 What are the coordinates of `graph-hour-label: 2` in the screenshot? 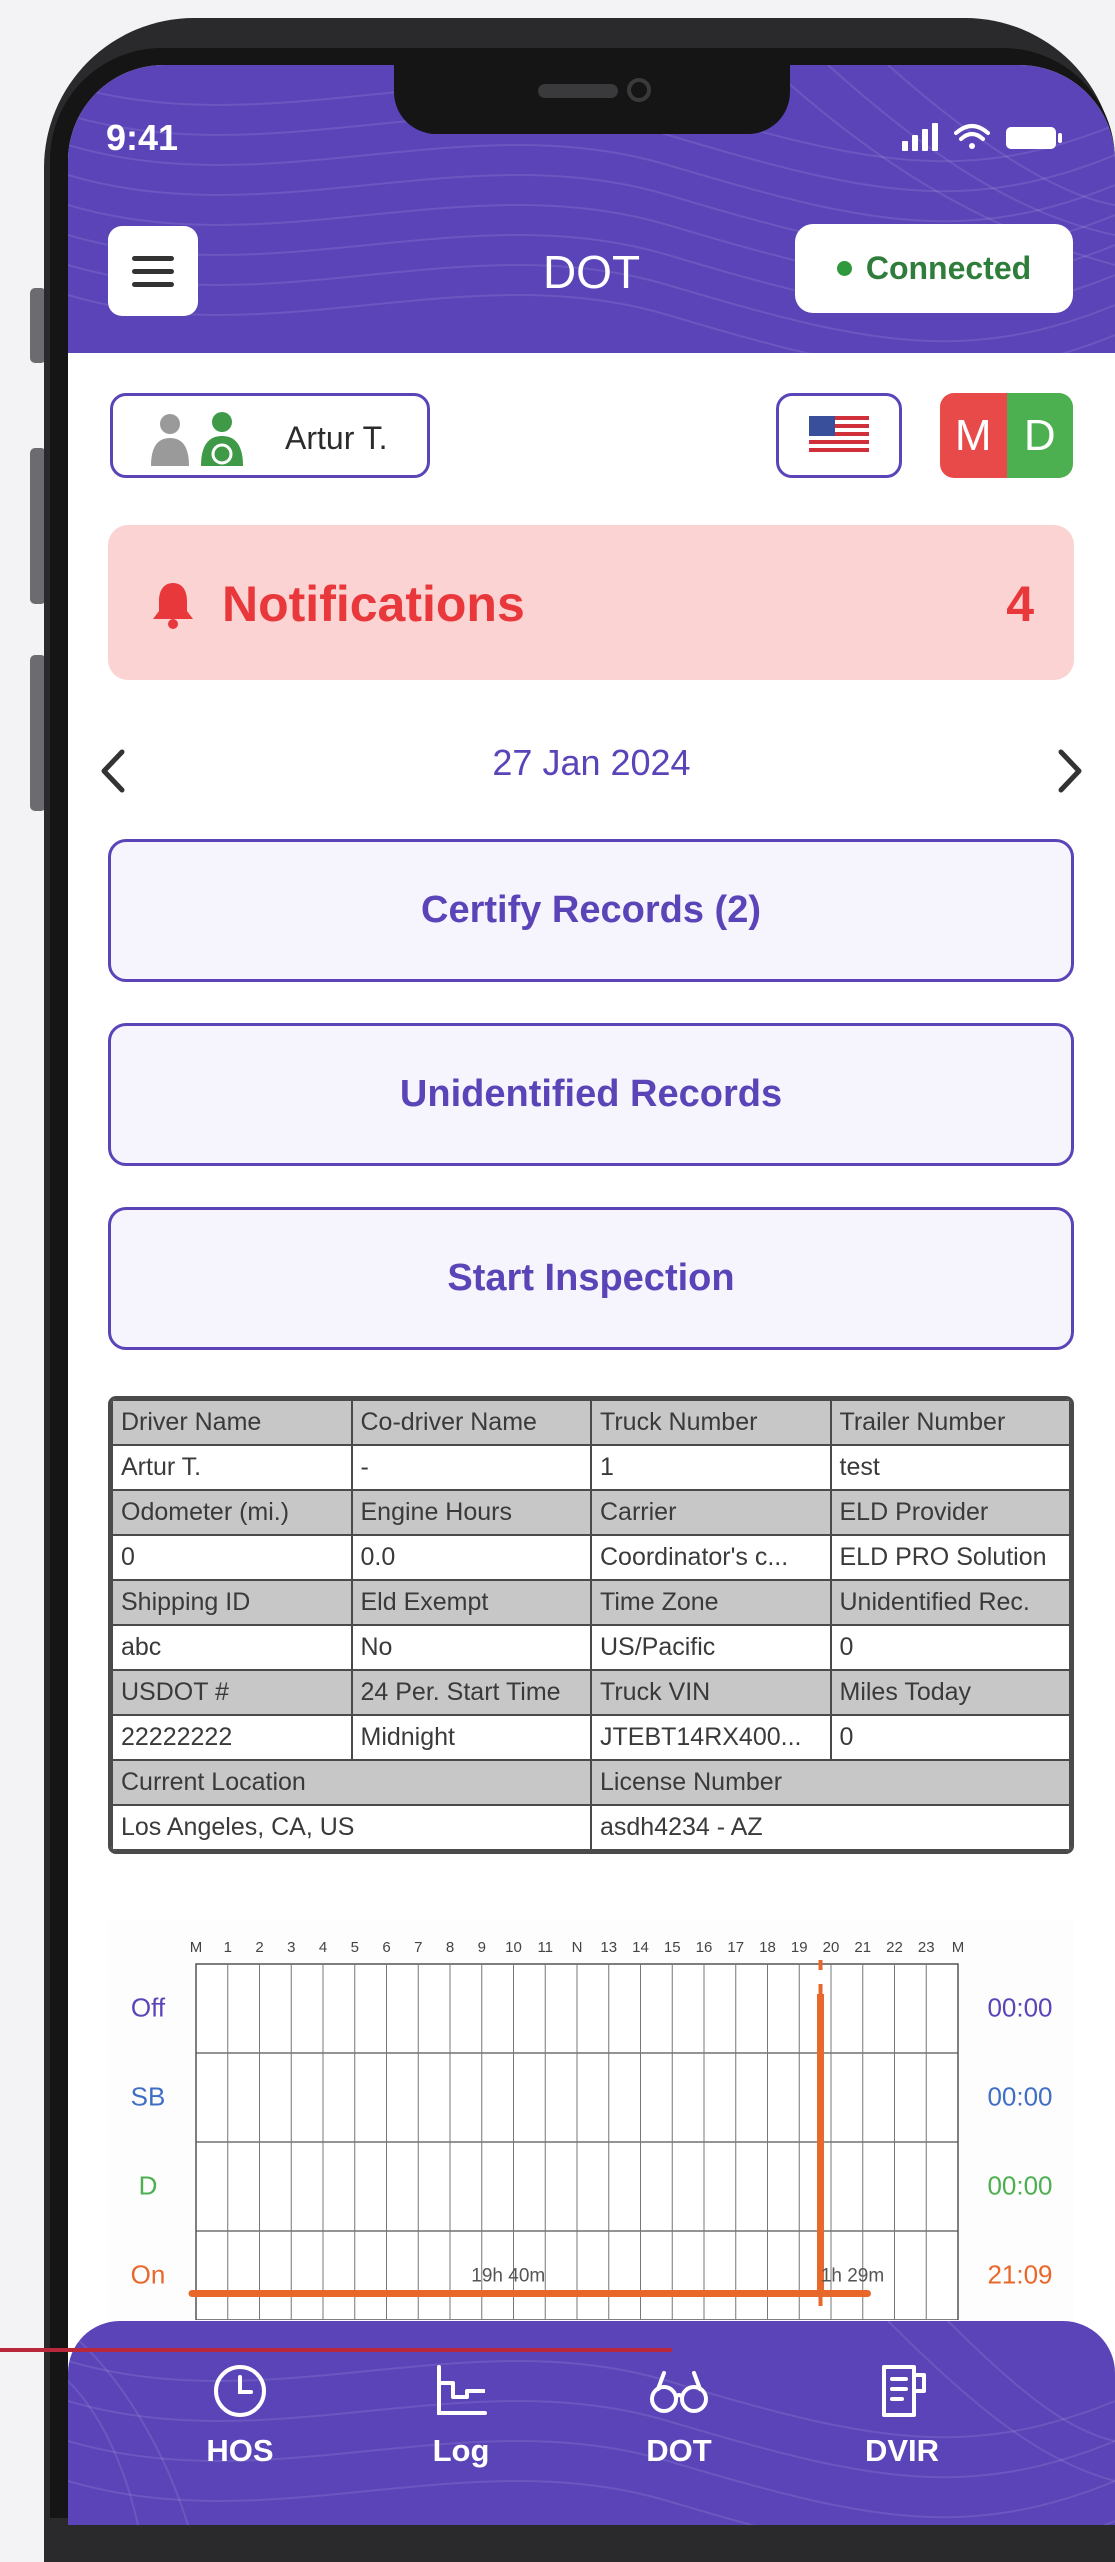 It's located at (259, 1947).